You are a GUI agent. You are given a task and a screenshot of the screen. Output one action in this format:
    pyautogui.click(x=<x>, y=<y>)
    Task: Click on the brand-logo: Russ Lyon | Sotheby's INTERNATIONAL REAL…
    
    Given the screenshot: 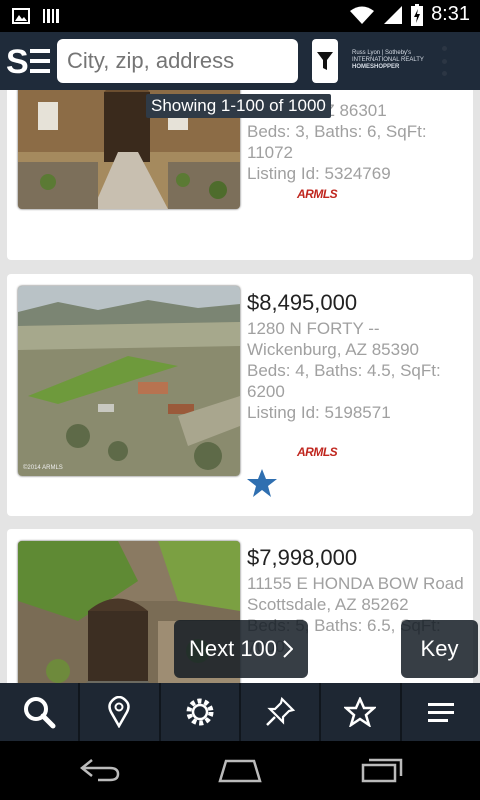 What is the action you would take?
    pyautogui.click(x=395, y=61)
    